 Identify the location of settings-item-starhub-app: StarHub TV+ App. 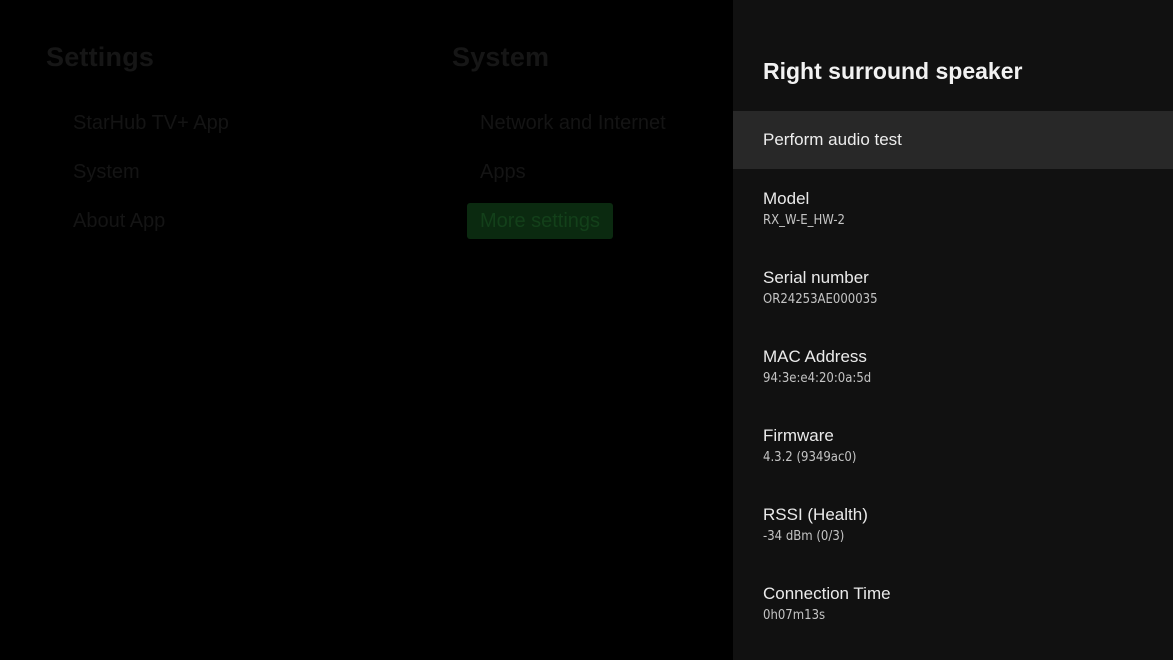
(151, 123).